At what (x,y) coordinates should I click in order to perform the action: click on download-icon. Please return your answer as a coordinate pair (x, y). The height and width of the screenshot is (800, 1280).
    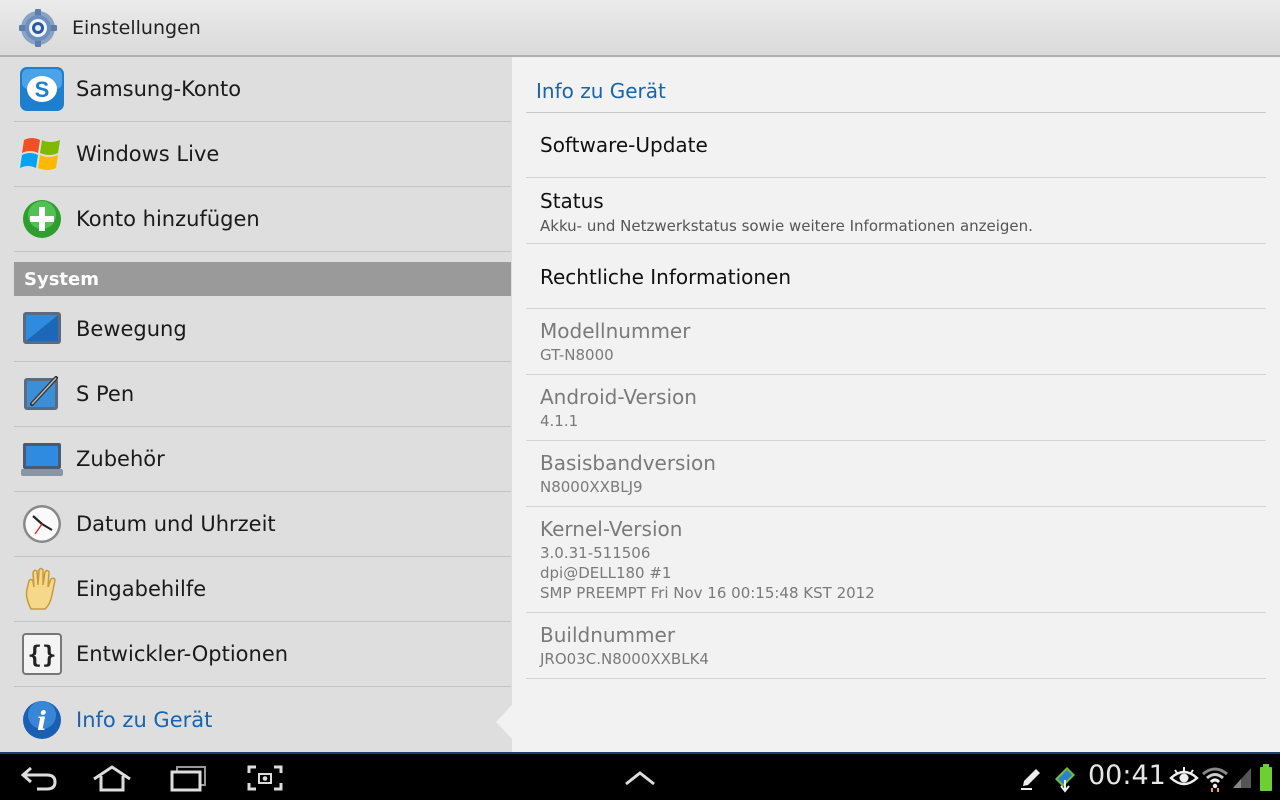
    Looking at the image, I should click on (1065, 778).